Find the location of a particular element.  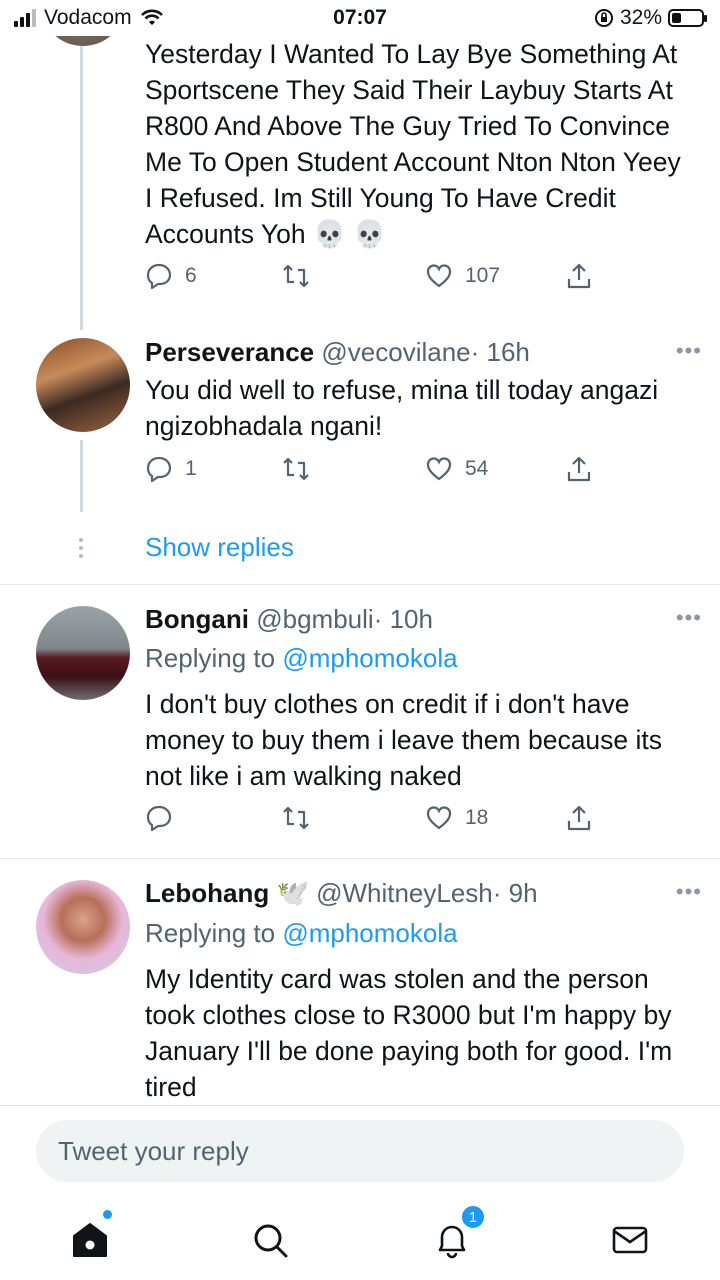

tweet-header: Lebohang 🕊️ @WhitneyLesh· 9h is located at coordinates (341, 893).